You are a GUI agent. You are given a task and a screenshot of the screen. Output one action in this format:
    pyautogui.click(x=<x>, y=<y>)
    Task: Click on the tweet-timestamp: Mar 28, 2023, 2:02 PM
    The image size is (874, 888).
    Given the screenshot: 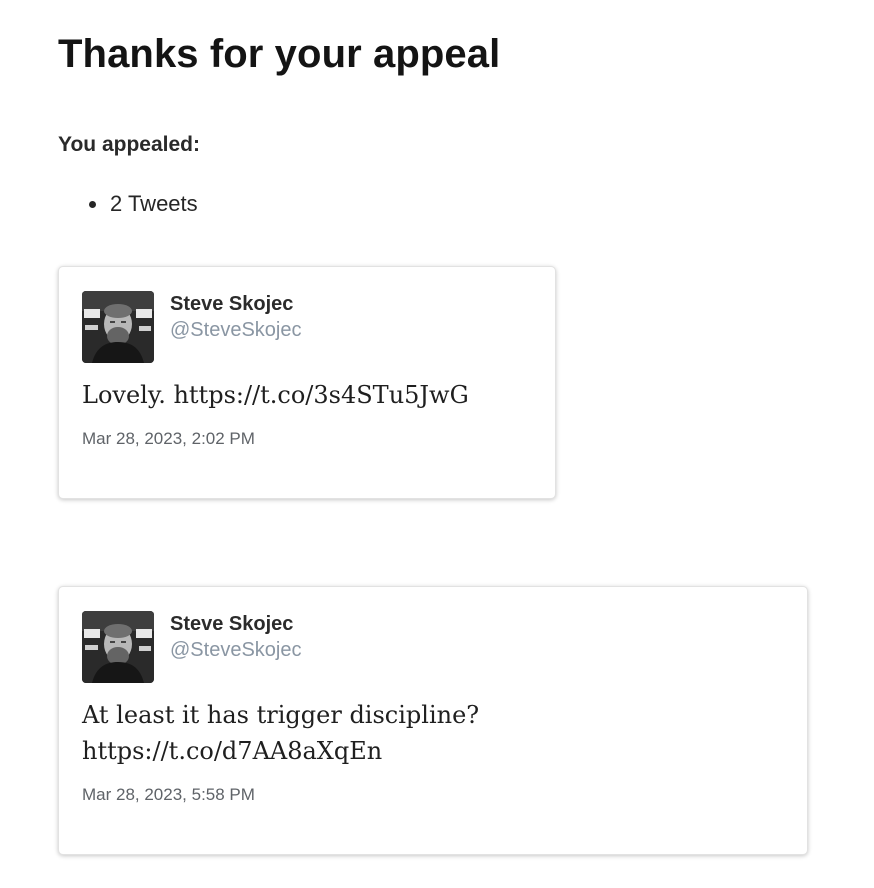 What is the action you would take?
    pyautogui.click(x=168, y=439)
    